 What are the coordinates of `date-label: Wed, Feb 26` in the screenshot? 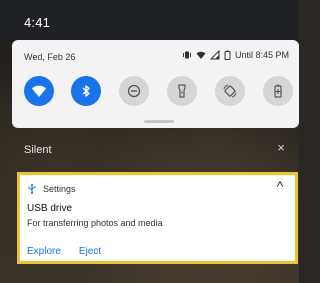 It's located at (50, 57).